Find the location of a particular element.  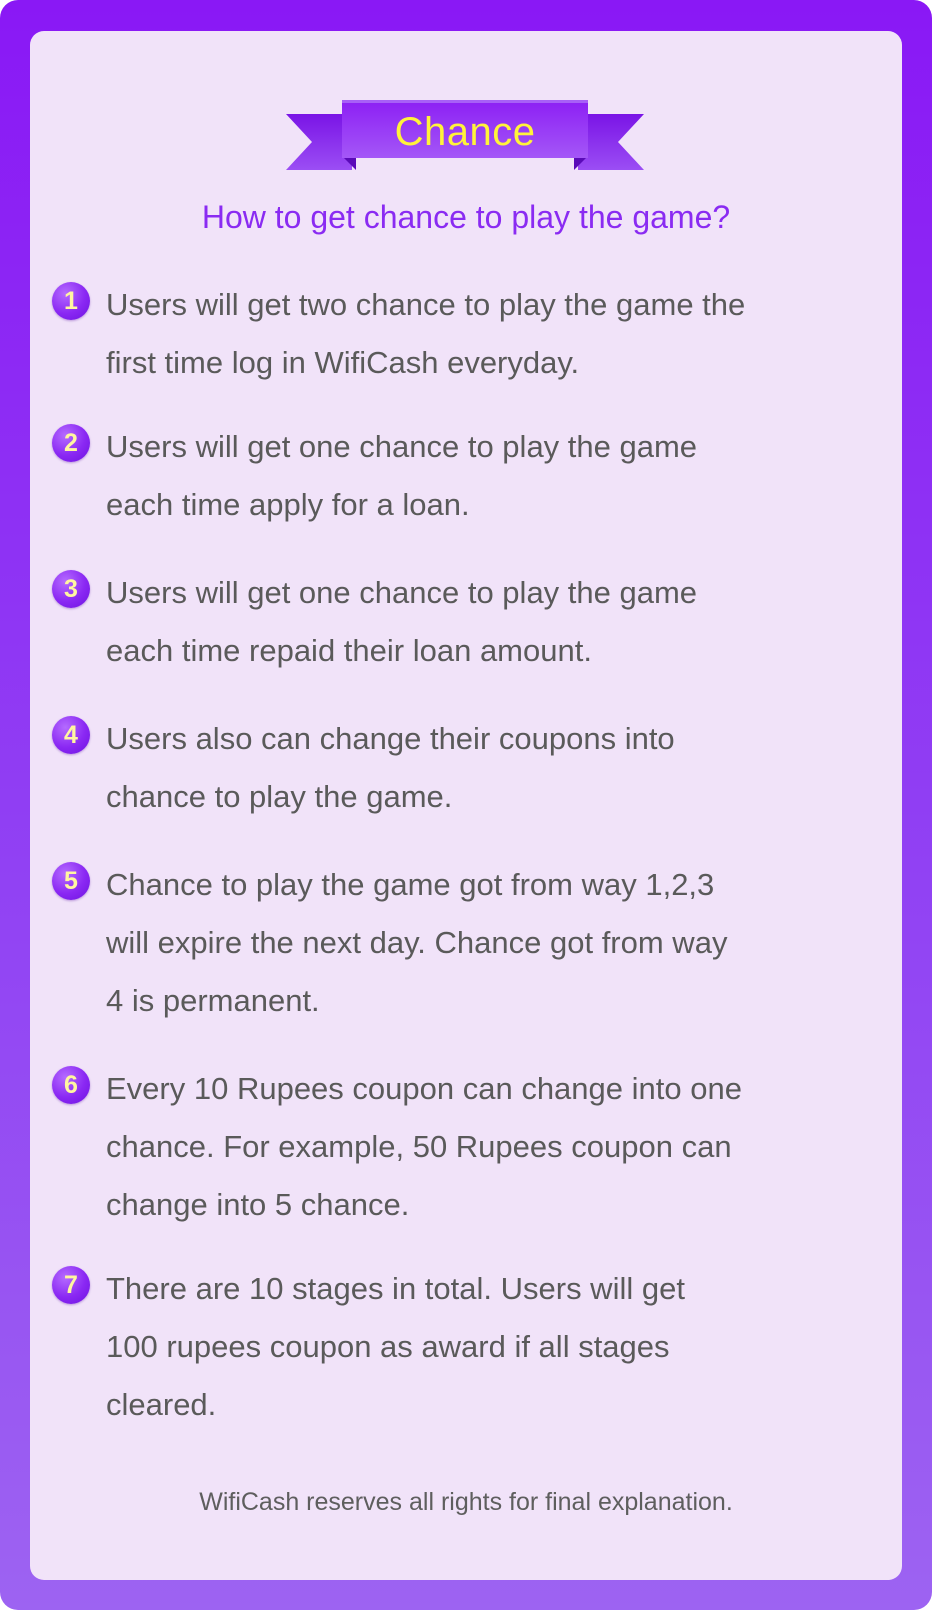

number-badge-icon: 6 is located at coordinates (71, 1085).